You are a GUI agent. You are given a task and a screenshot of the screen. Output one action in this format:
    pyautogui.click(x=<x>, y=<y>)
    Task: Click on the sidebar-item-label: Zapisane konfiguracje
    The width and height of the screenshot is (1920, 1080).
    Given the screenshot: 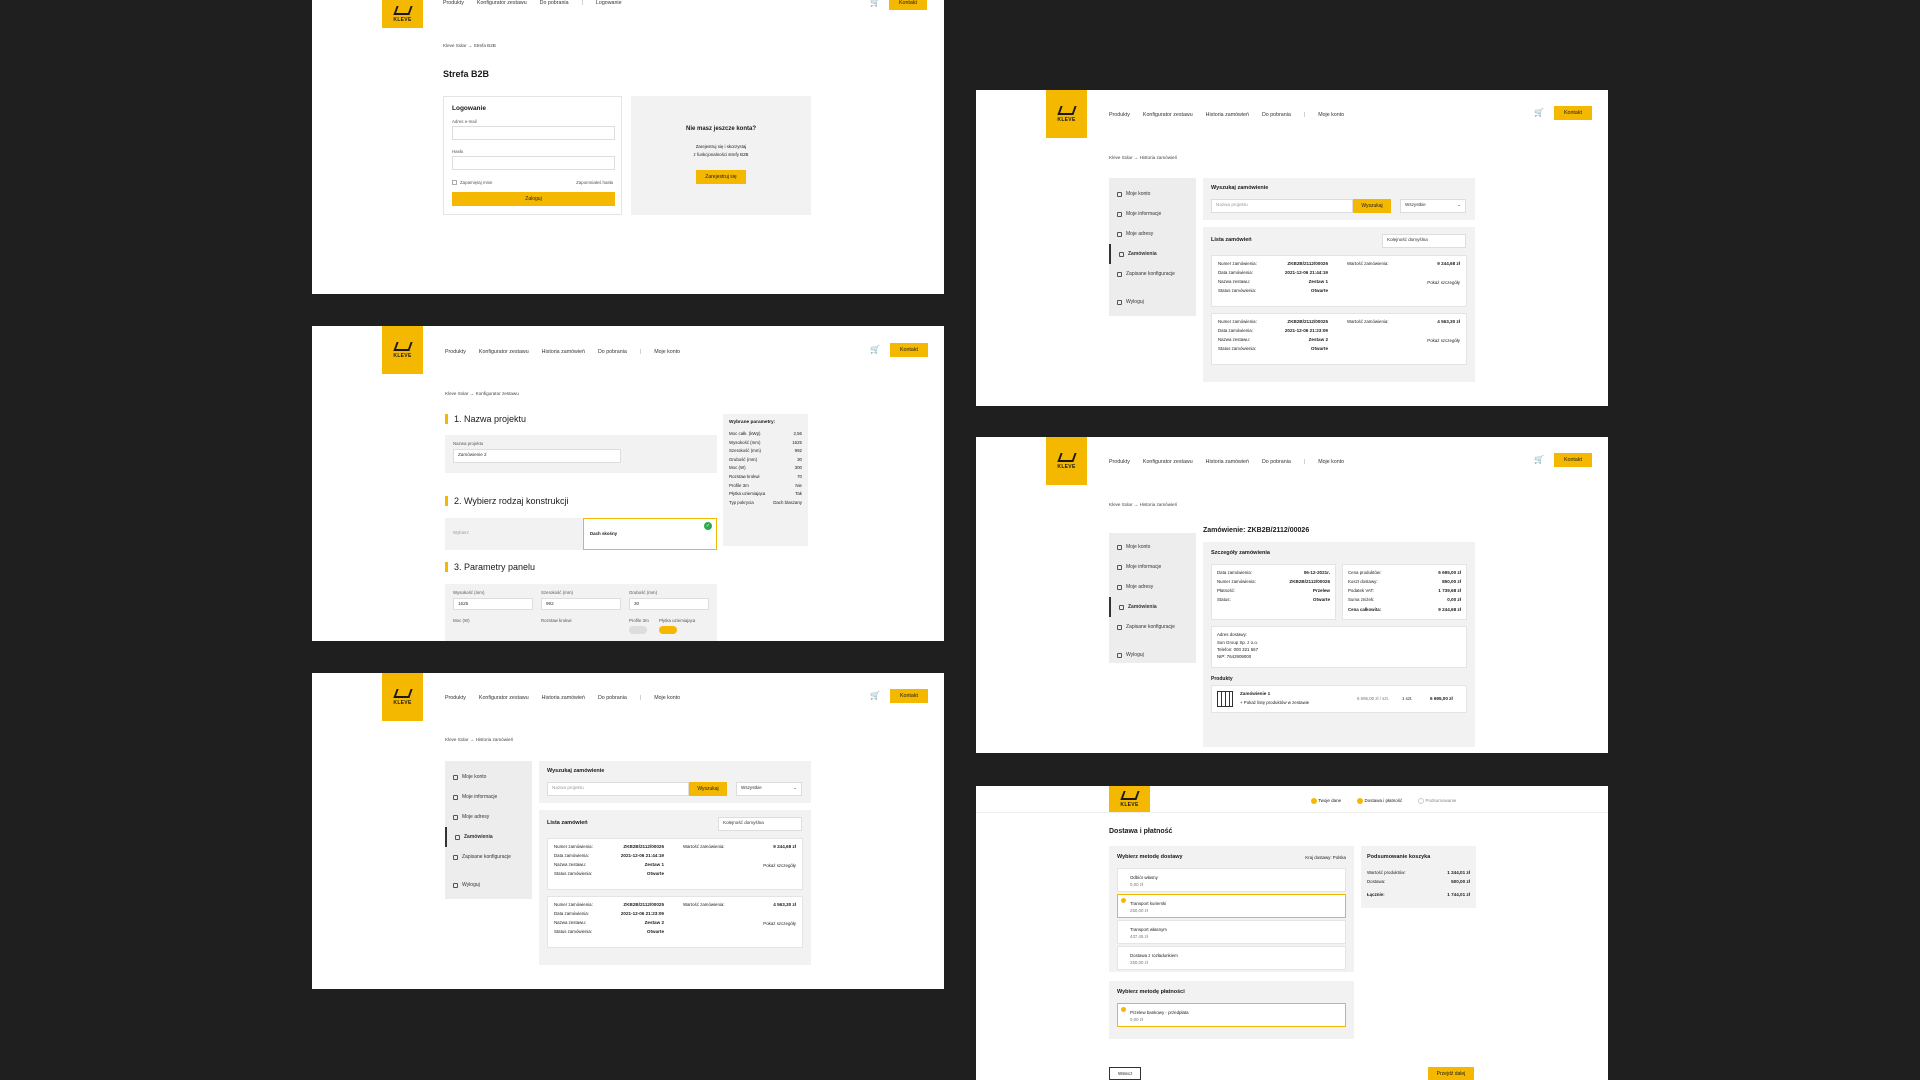 What is the action you would take?
    pyautogui.click(x=486, y=857)
    